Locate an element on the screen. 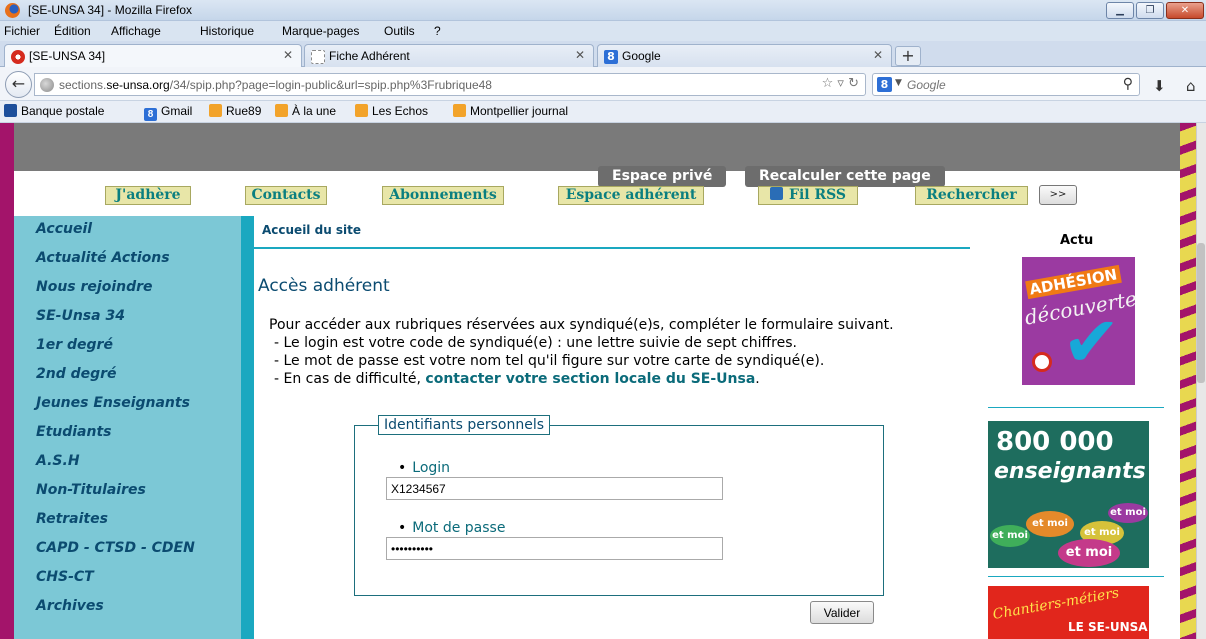 This screenshot has height=639, width=1206. sidebar-item-non-titulaires: Non-Titulaires is located at coordinates (91, 490).